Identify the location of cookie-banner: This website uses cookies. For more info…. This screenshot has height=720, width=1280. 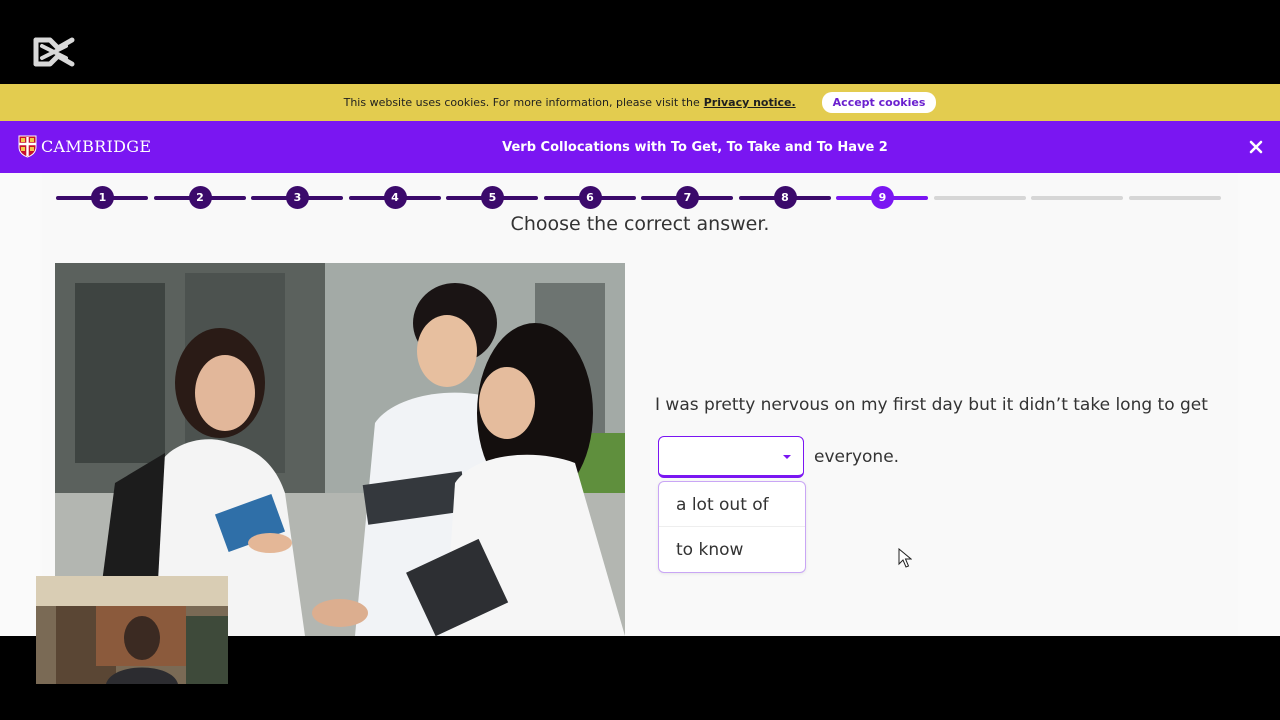
(640, 102).